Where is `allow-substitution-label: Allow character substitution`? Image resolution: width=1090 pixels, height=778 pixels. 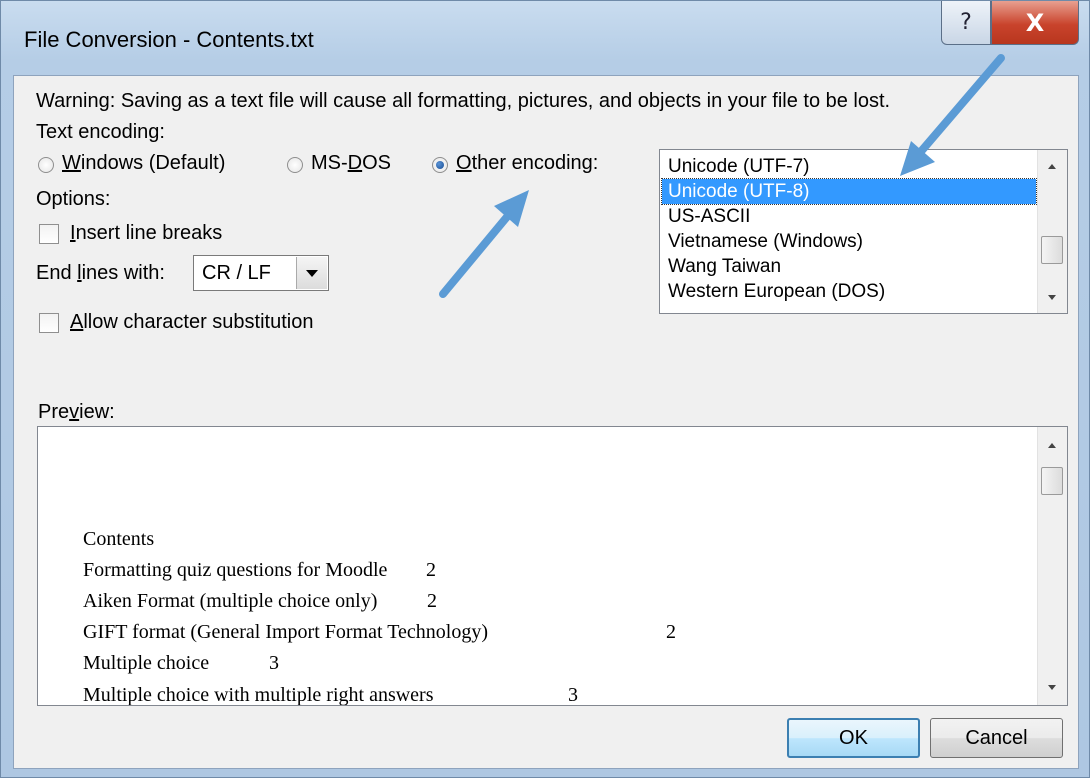 allow-substitution-label: Allow character substitution is located at coordinates (191, 322).